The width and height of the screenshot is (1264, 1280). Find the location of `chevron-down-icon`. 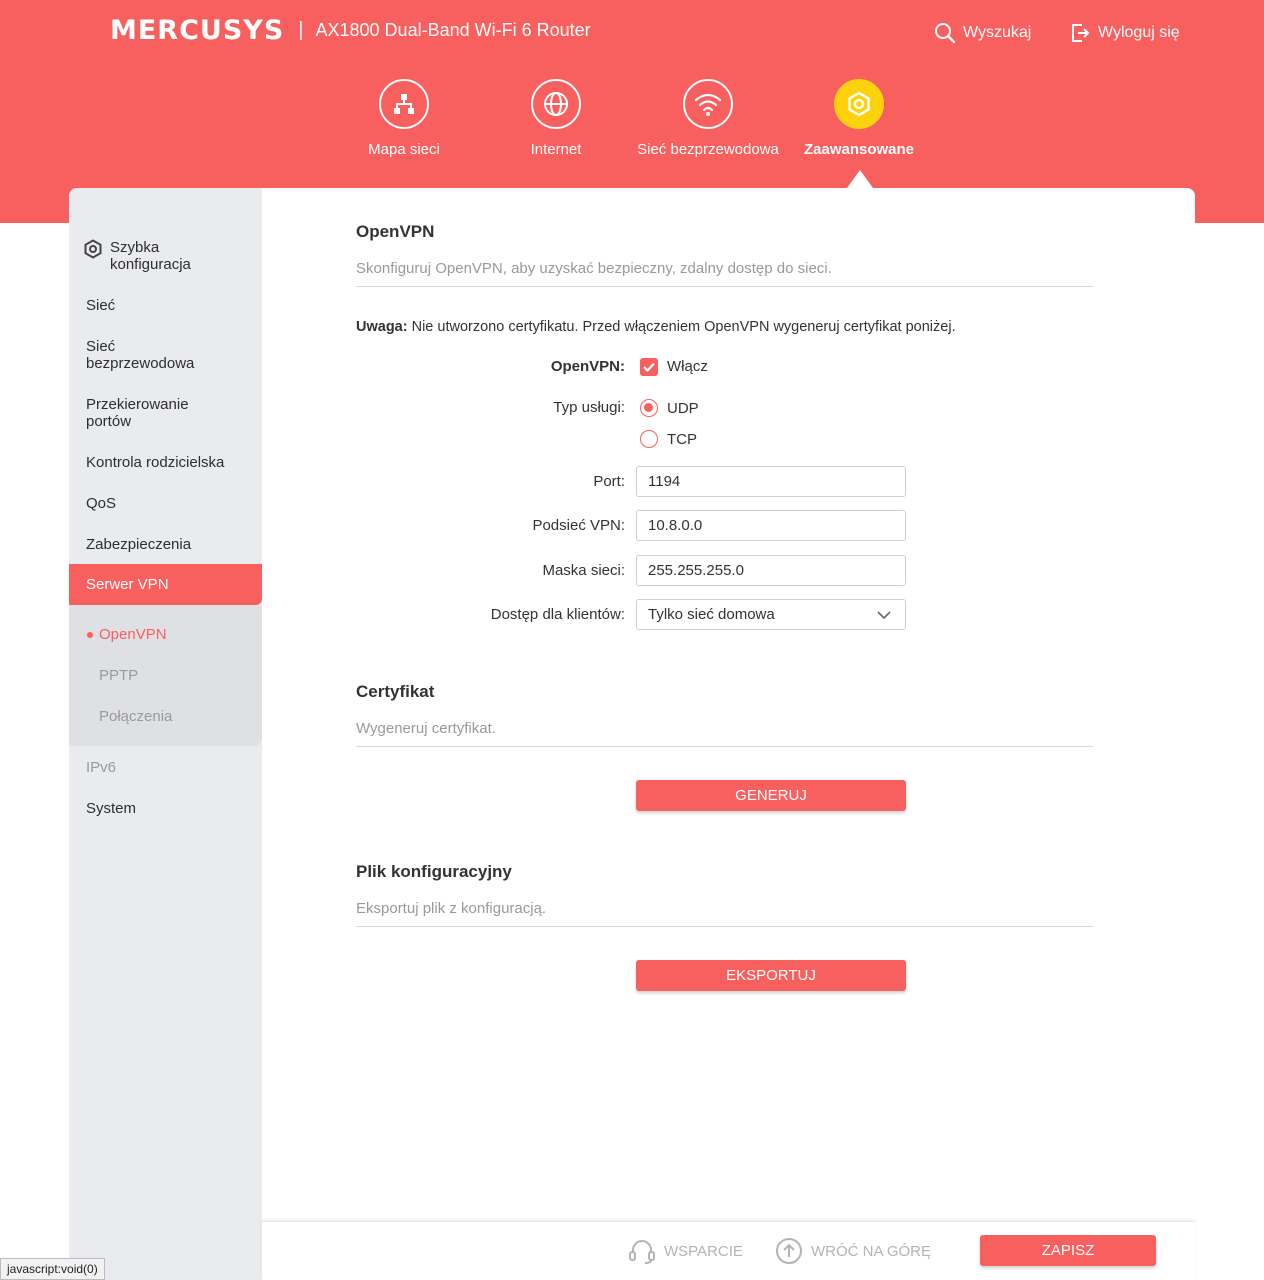

chevron-down-icon is located at coordinates (884, 615).